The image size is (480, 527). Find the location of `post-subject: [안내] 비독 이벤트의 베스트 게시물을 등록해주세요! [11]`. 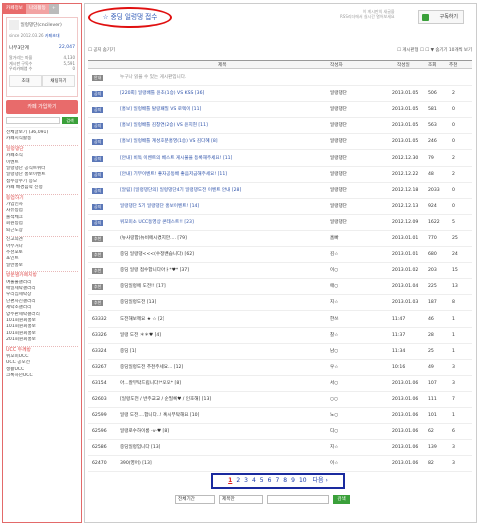

post-subject: [안내] 비독 이벤트의 베스트 게시물을 등록해주세요! [11] is located at coordinates (176, 159).